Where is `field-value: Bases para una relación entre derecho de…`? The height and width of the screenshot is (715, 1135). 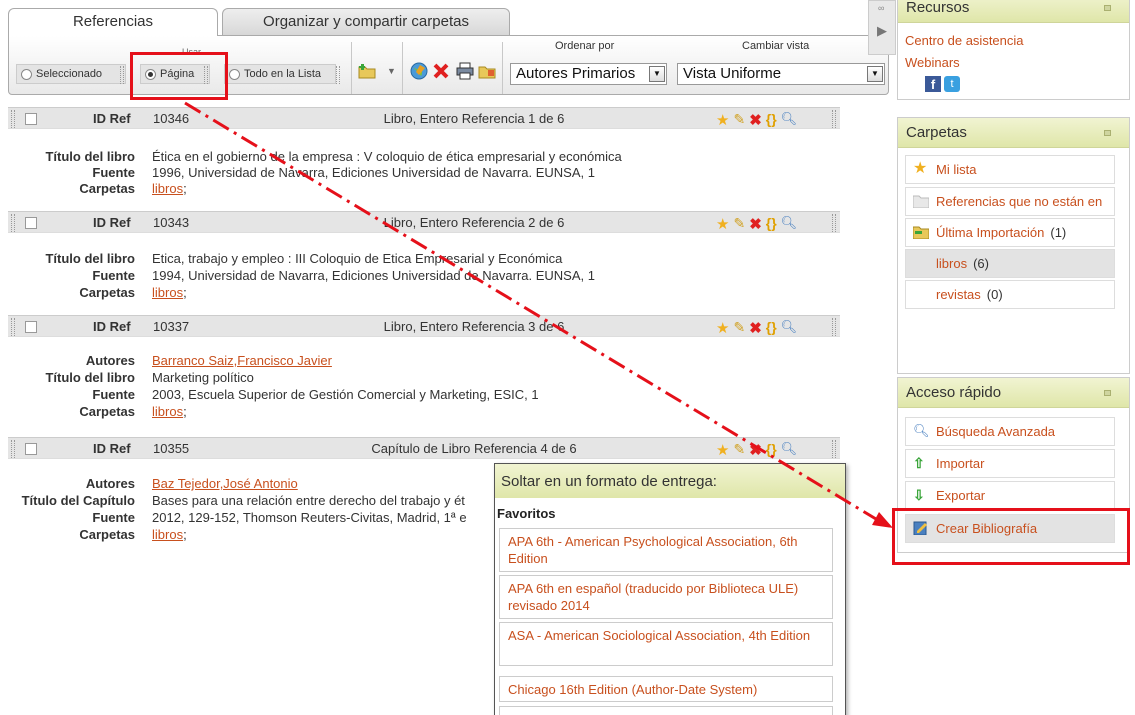 field-value: Bases para una relación entre derecho de… is located at coordinates (308, 500).